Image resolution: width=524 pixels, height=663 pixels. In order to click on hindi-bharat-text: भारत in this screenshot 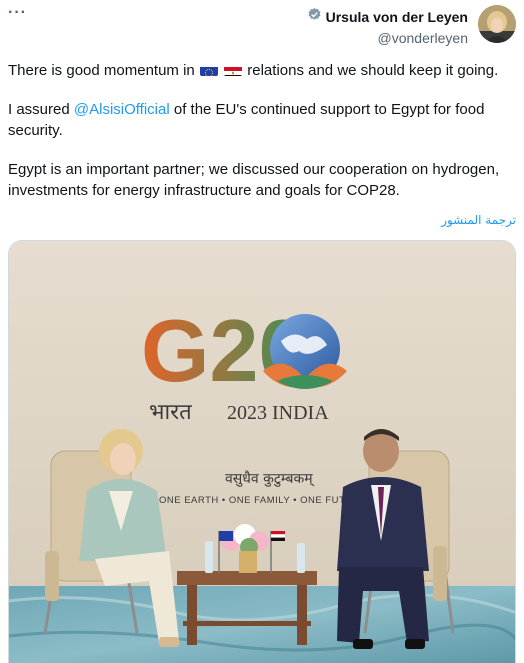, I will do `click(170, 412)`.